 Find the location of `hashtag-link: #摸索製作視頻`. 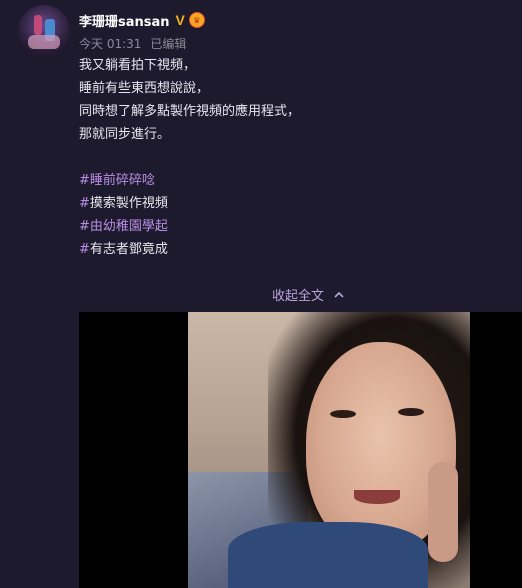

hashtag-link: #摸索製作視頻 is located at coordinates (289, 203).